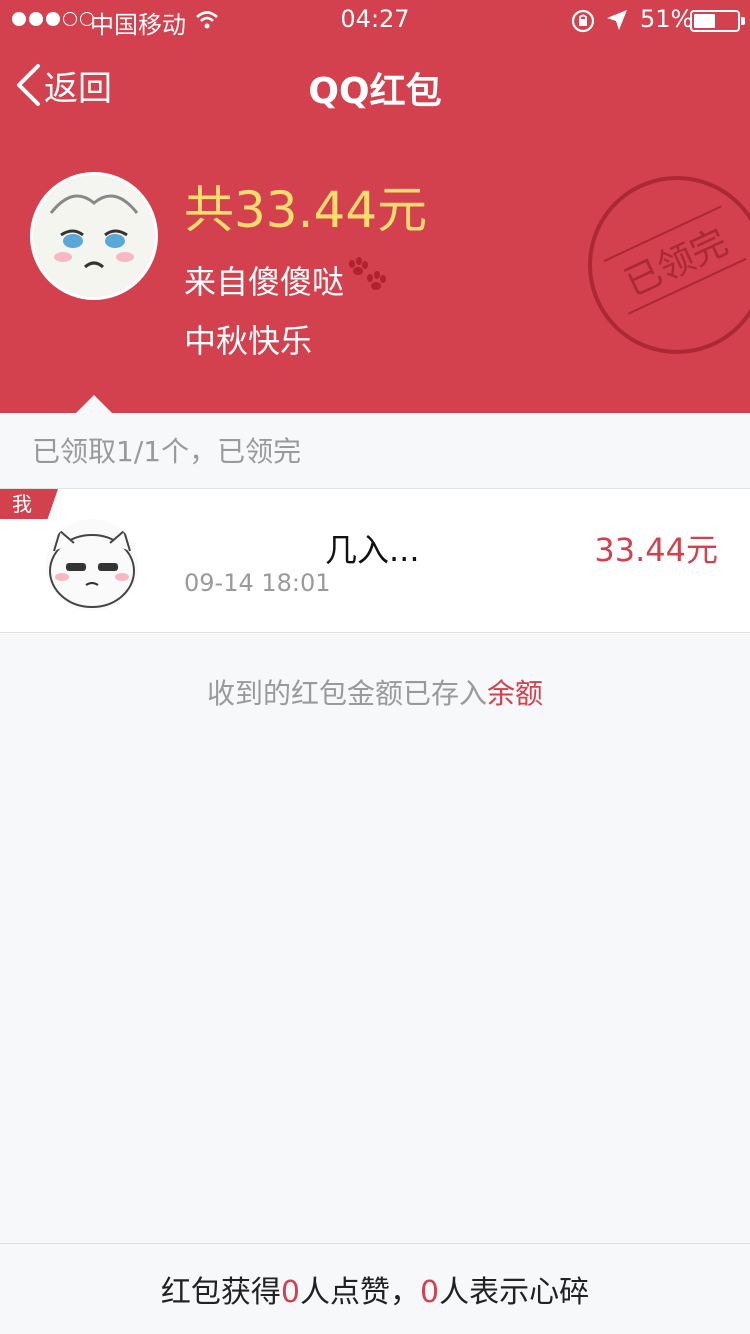  Describe the element at coordinates (248, 341) in the screenshot. I see `blessing-message: 中秋快乐` at that location.